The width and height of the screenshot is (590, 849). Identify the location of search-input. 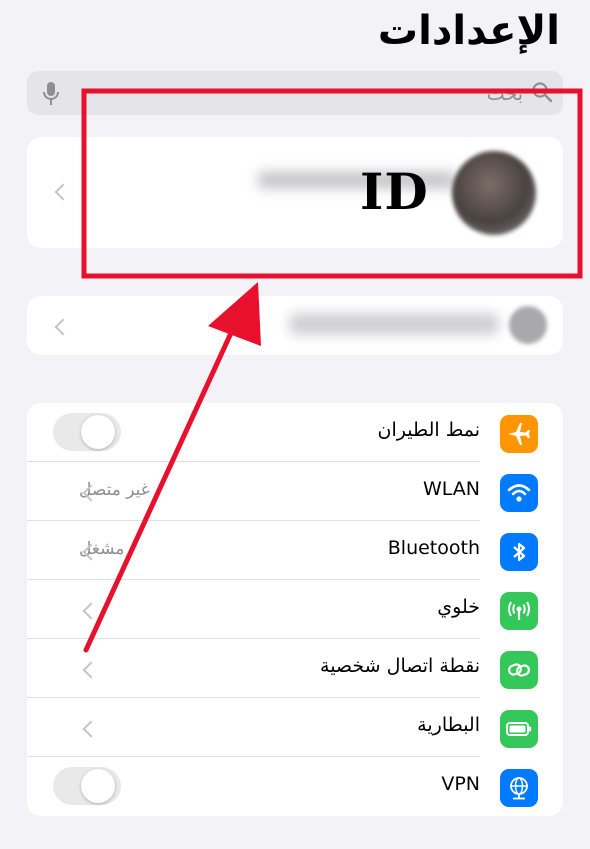
(313, 94).